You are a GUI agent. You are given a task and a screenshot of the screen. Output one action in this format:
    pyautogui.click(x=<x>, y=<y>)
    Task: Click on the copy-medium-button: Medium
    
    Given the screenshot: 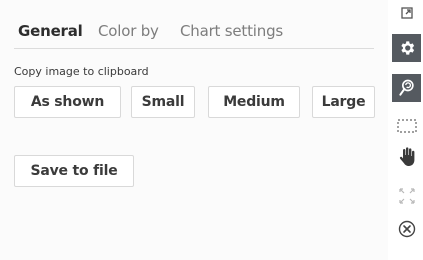 What is the action you would take?
    pyautogui.click(x=254, y=102)
    